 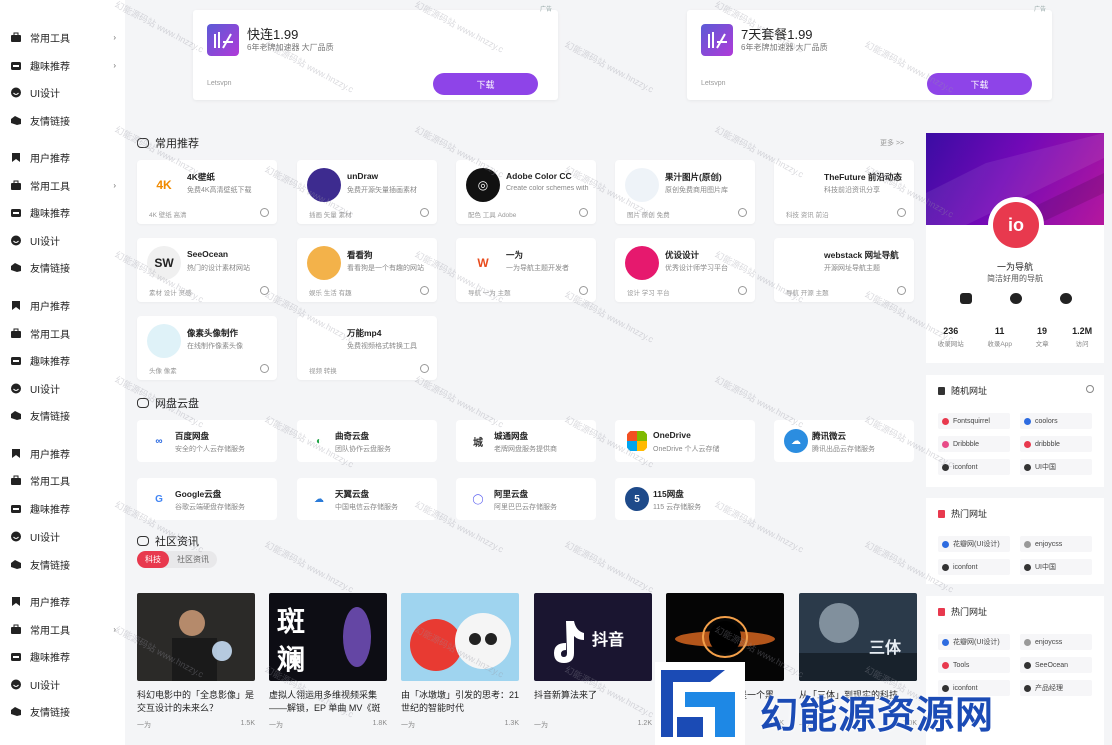 I want to click on site-link: coolors, so click(x=1056, y=421).